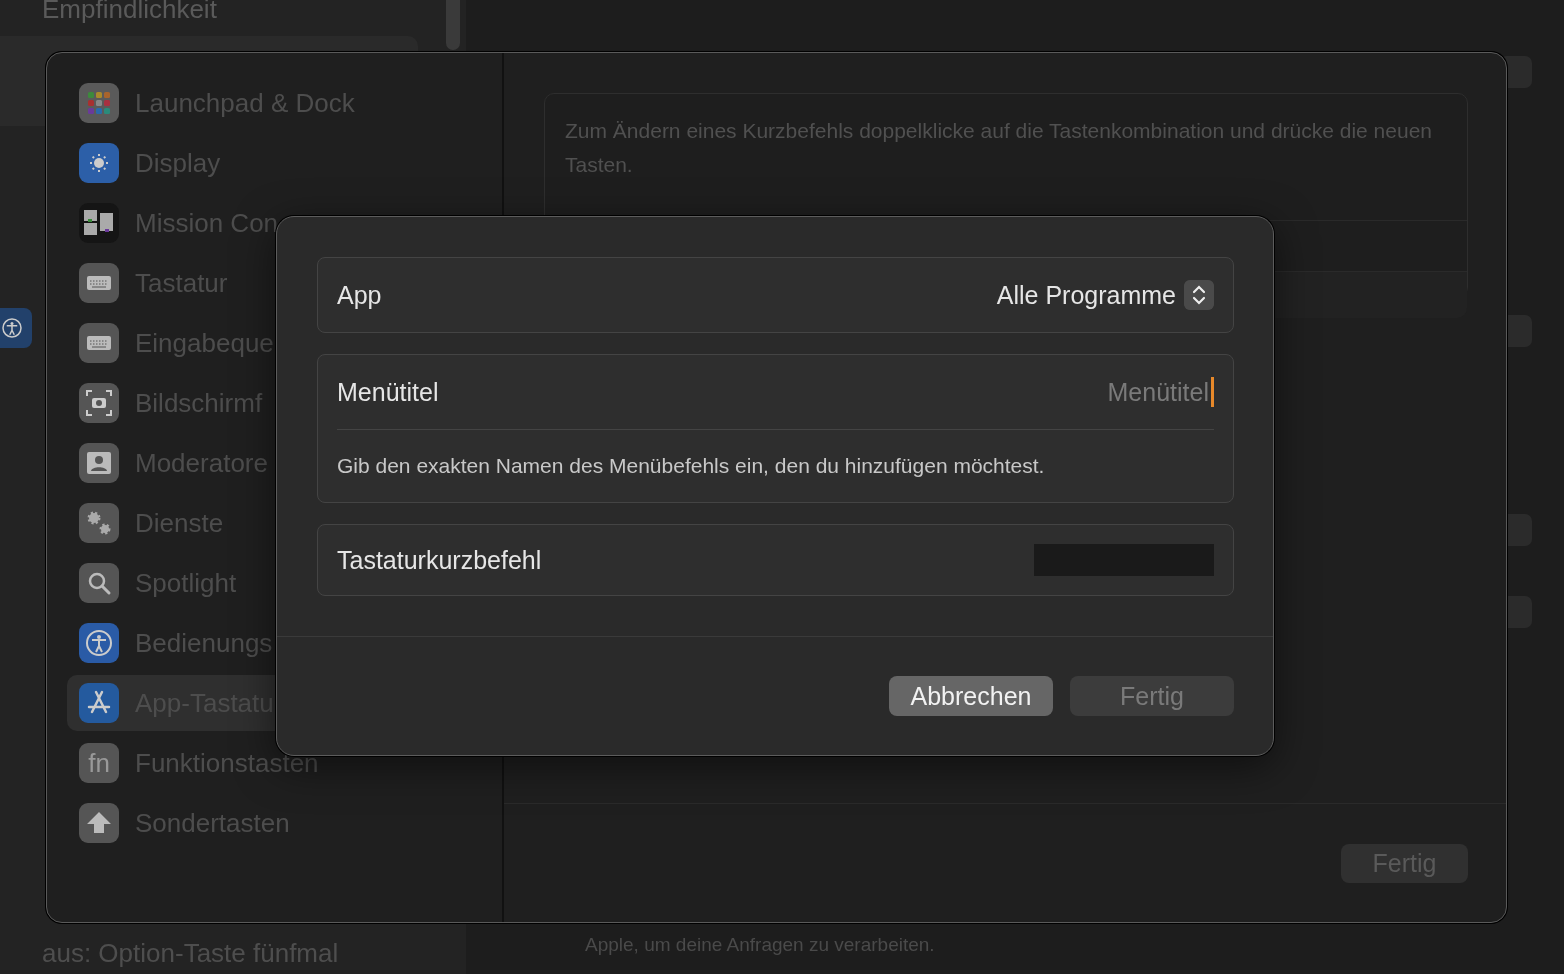 The height and width of the screenshot is (974, 1564). I want to click on app-popup-button: Alle Programme, so click(1105, 295).